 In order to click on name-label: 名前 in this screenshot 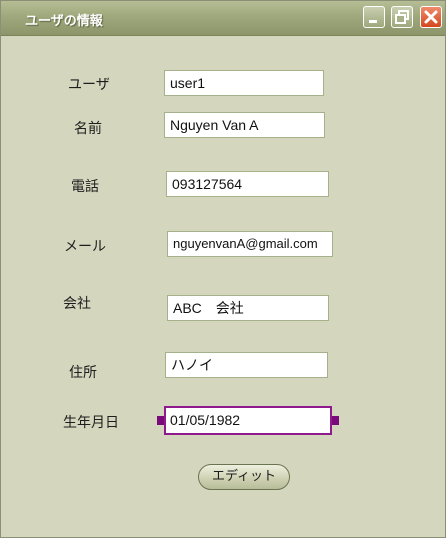, I will do `click(88, 129)`.